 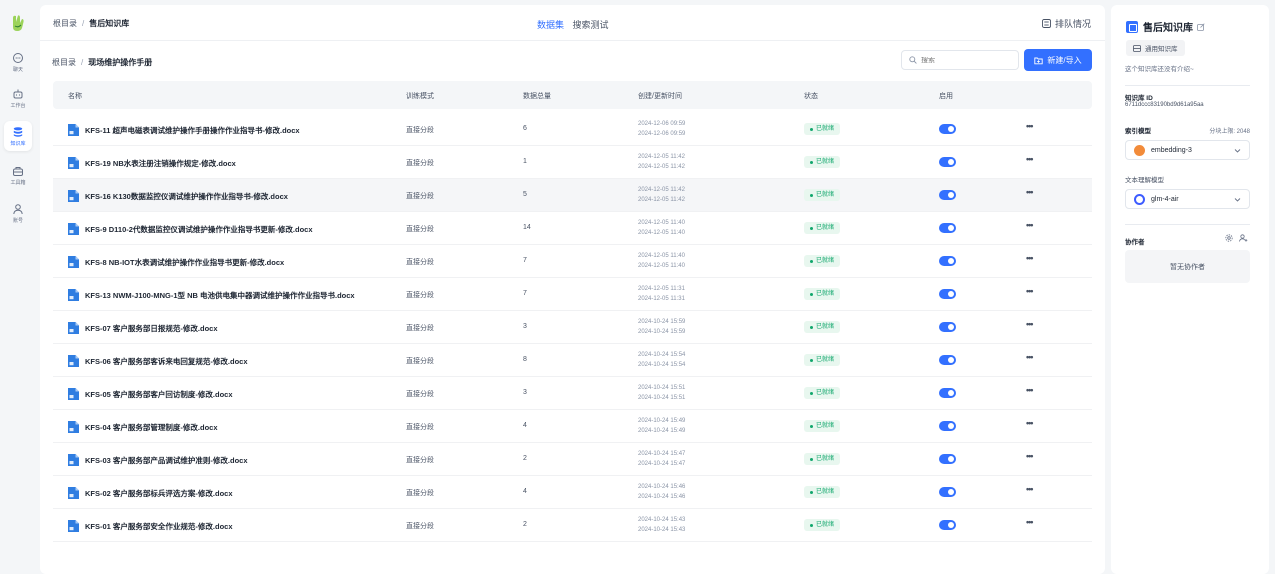 I want to click on status-text: 已就绪, so click(x=825, y=195).